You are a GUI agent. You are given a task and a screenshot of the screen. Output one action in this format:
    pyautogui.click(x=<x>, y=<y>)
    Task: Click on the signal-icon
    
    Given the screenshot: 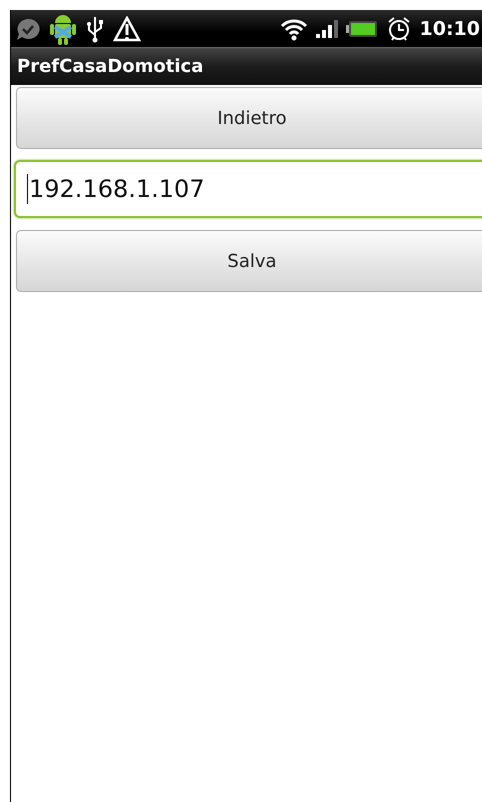 What is the action you would take?
    pyautogui.click(x=327, y=29)
    